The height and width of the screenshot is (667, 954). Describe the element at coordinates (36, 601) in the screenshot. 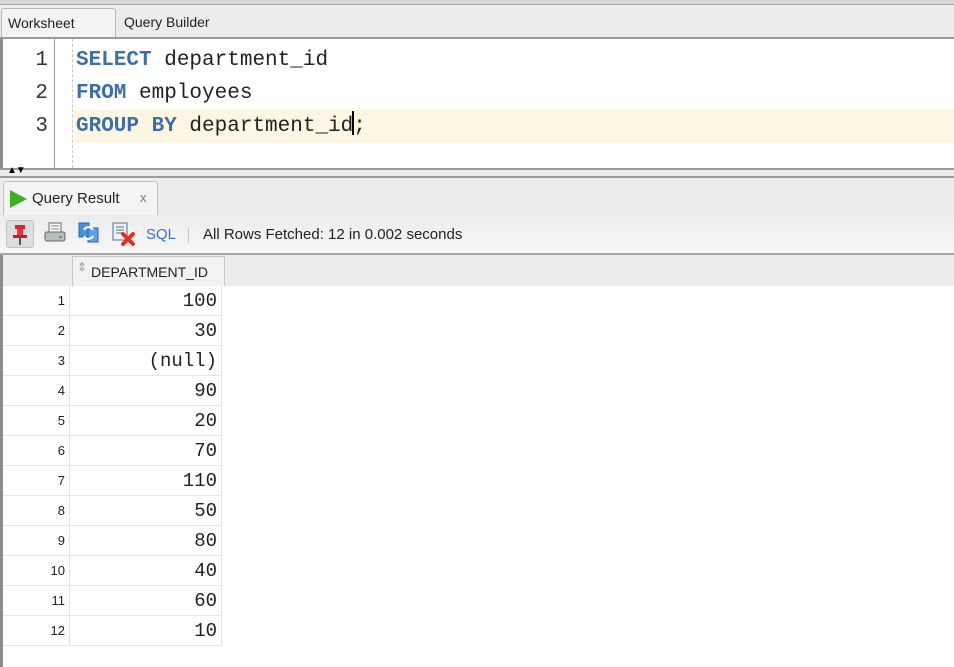

I see `row-number: 11` at that location.